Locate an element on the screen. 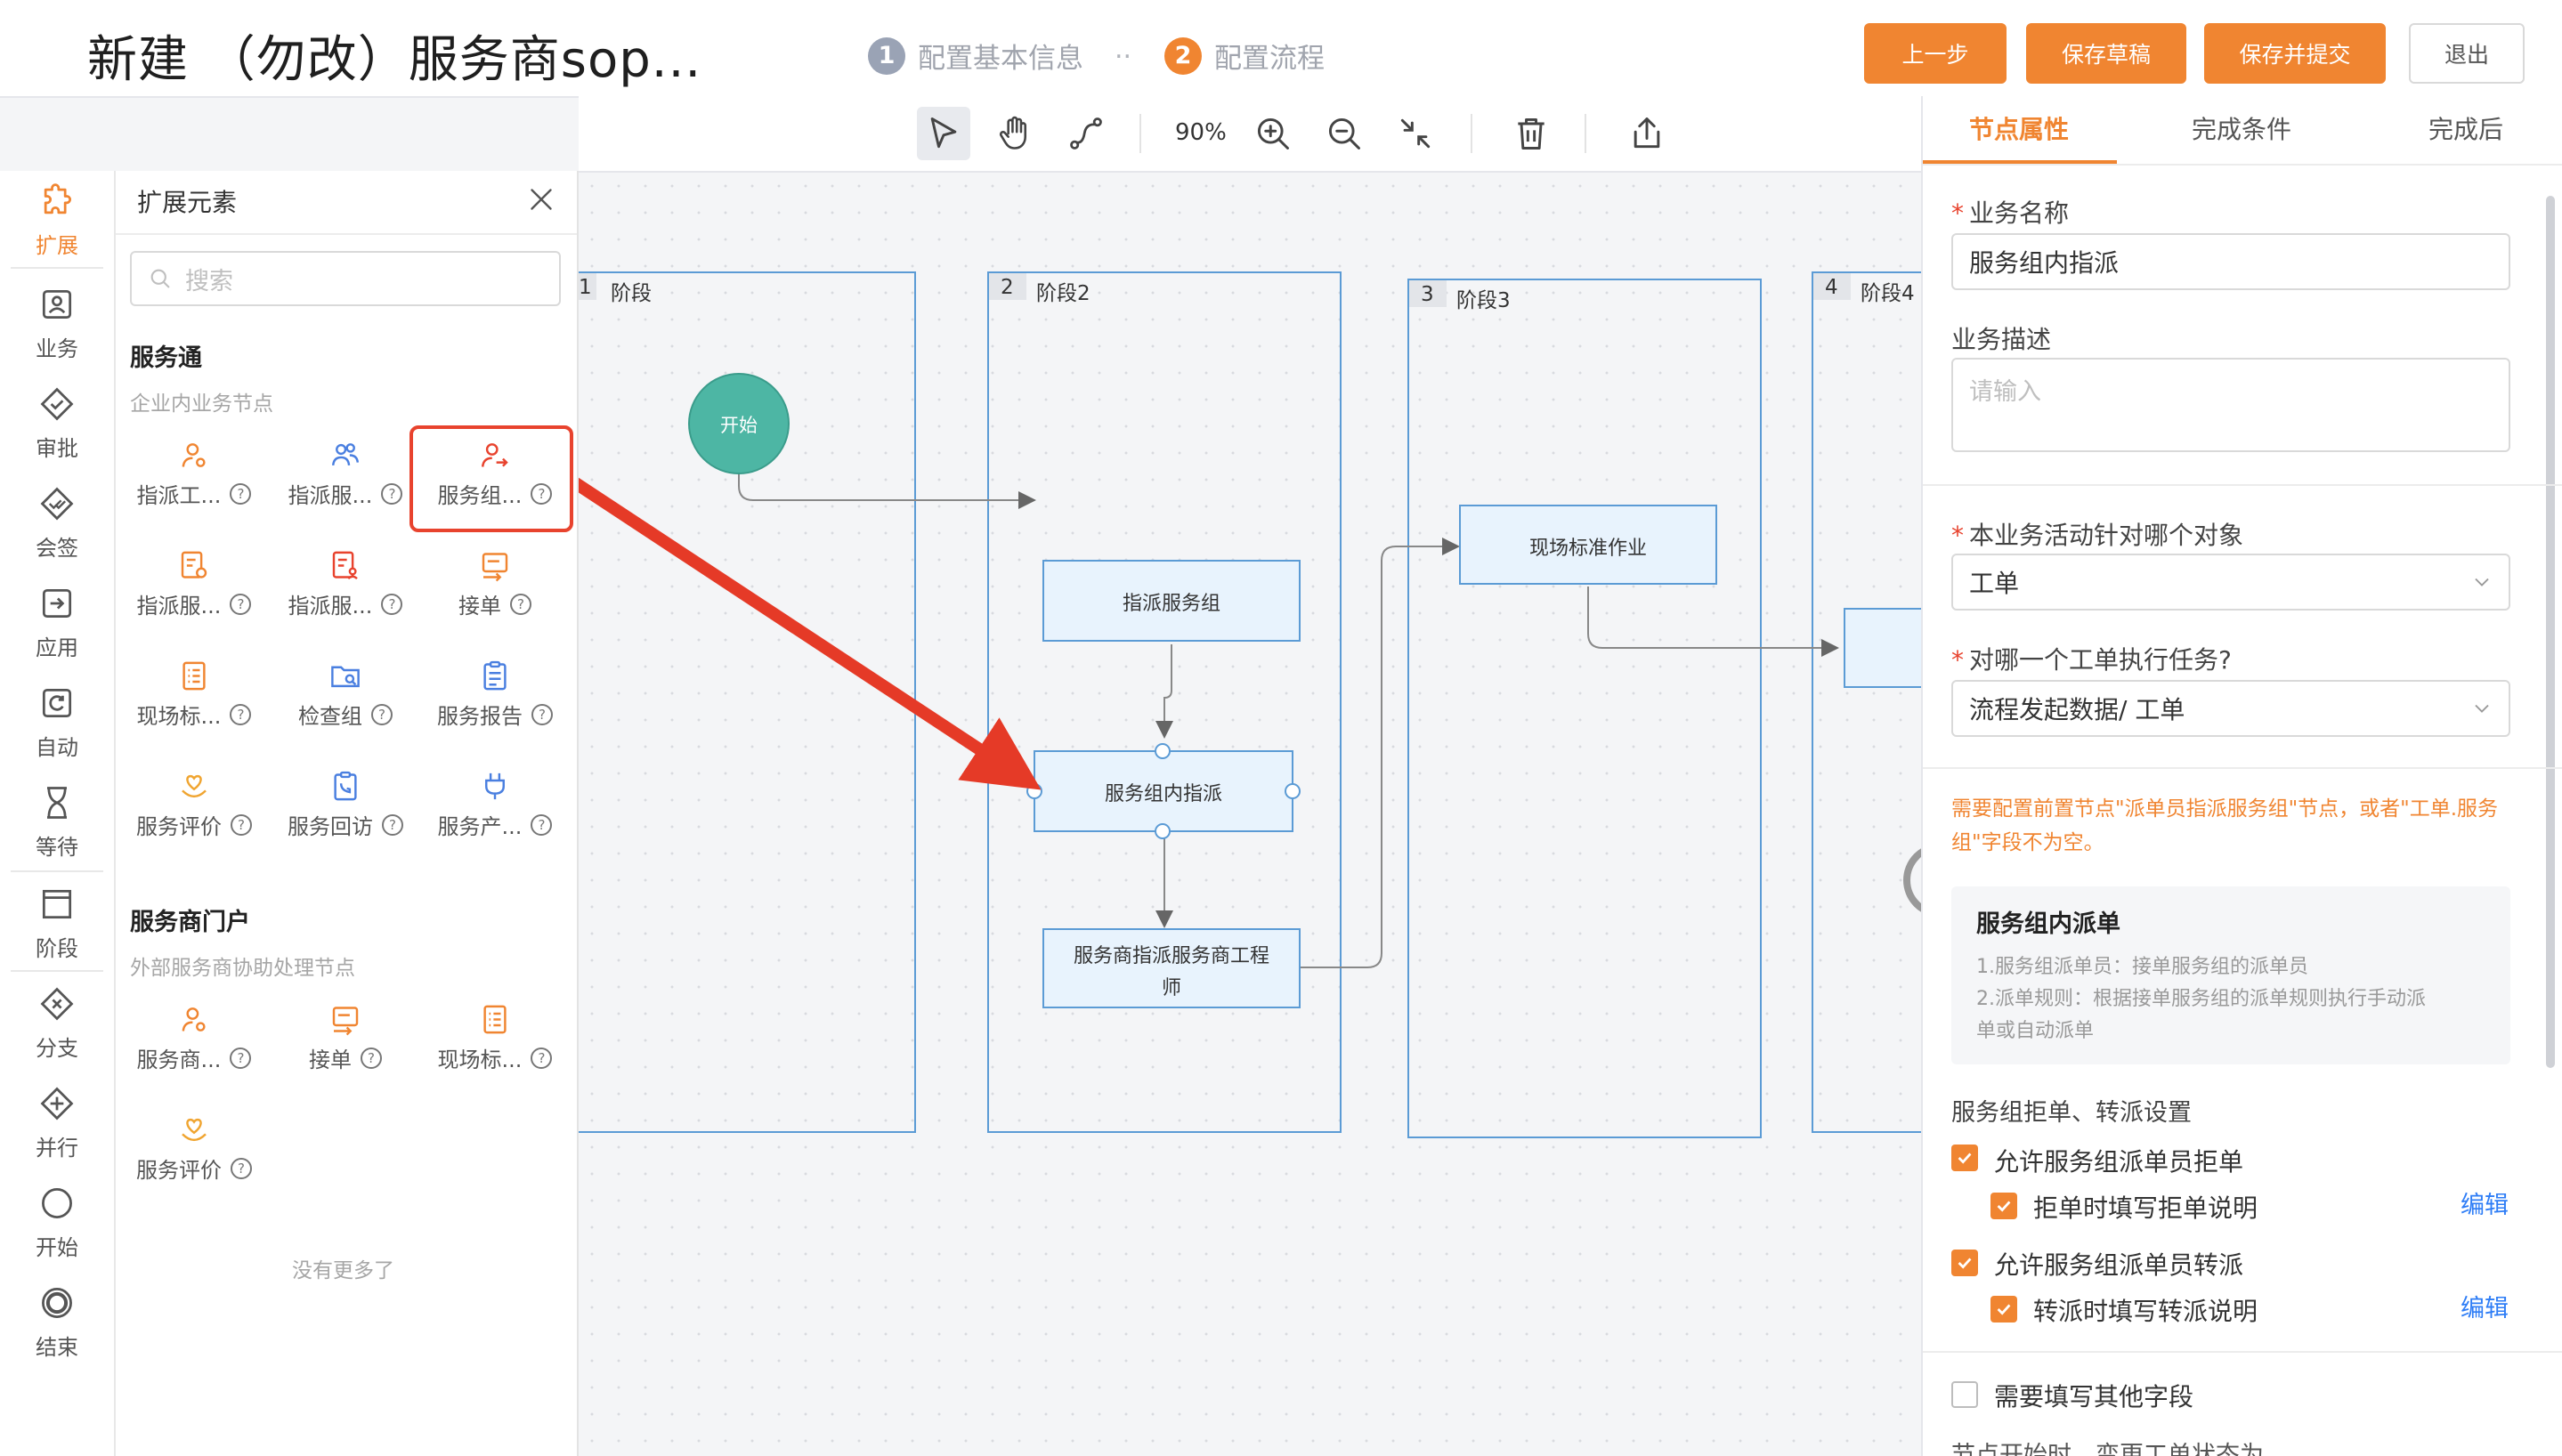 The height and width of the screenshot is (1456, 2562). export-button is located at coordinates (1647, 133).